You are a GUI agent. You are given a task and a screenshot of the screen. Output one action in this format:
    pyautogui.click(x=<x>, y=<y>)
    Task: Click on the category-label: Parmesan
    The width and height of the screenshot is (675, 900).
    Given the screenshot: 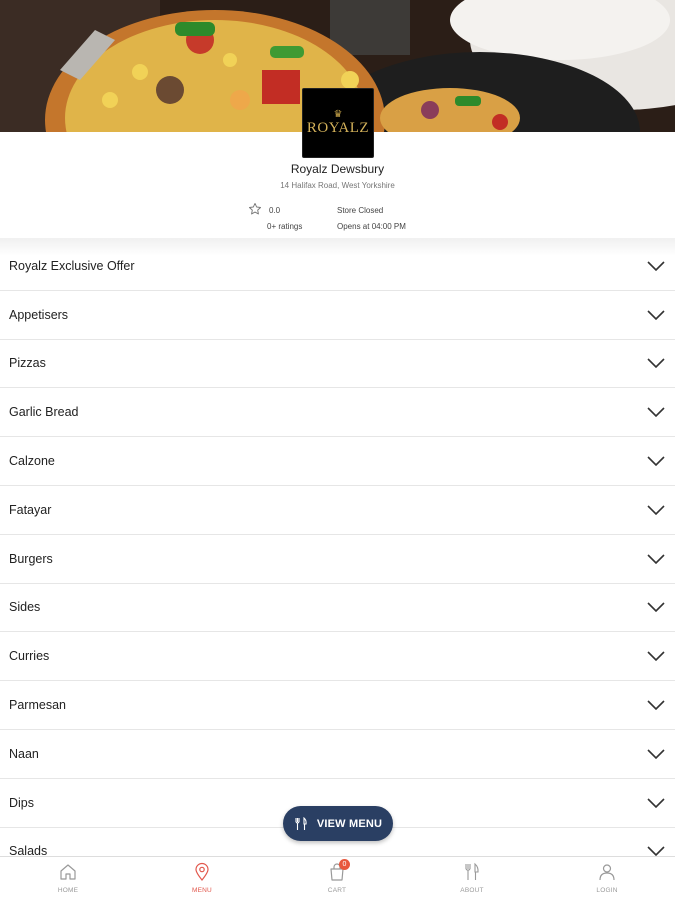 What is the action you would take?
    pyautogui.click(x=37, y=705)
    